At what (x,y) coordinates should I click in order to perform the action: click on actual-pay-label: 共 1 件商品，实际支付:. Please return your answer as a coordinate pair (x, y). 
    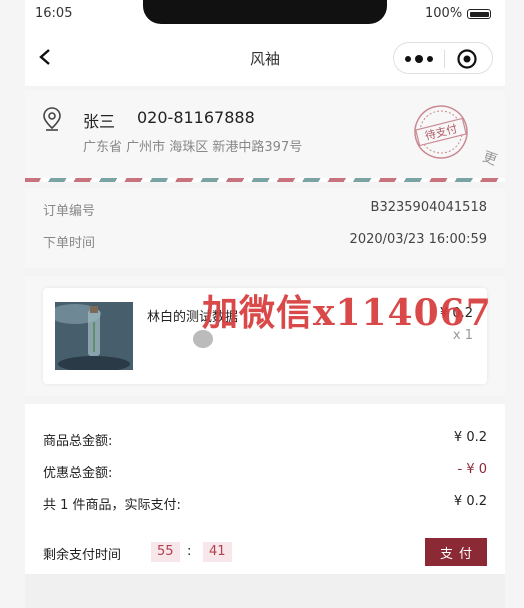
    Looking at the image, I should click on (112, 505).